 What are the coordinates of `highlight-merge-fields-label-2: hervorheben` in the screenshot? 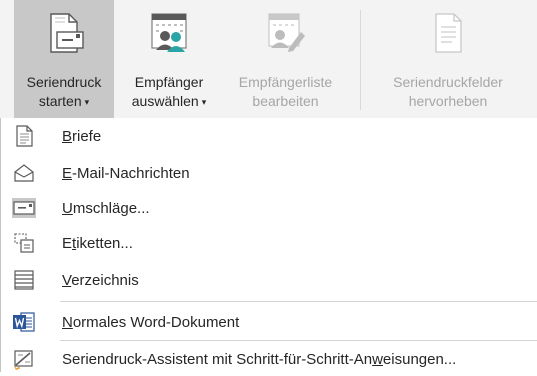 It's located at (448, 101).